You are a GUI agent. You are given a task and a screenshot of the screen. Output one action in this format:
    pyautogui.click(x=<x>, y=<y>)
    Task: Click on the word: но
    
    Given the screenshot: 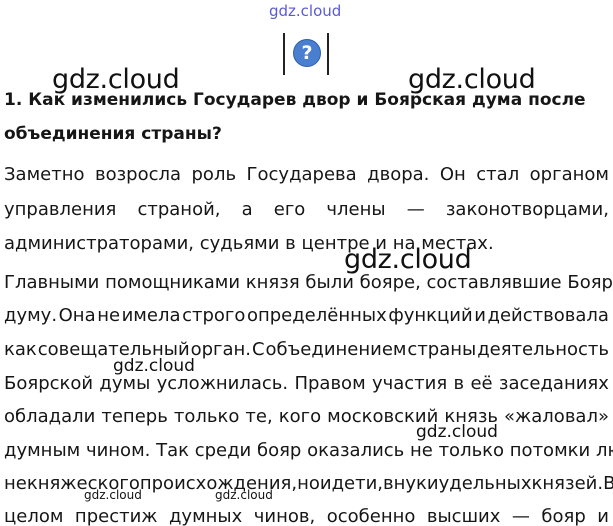 What is the action you would take?
    pyautogui.click(x=308, y=483)
    